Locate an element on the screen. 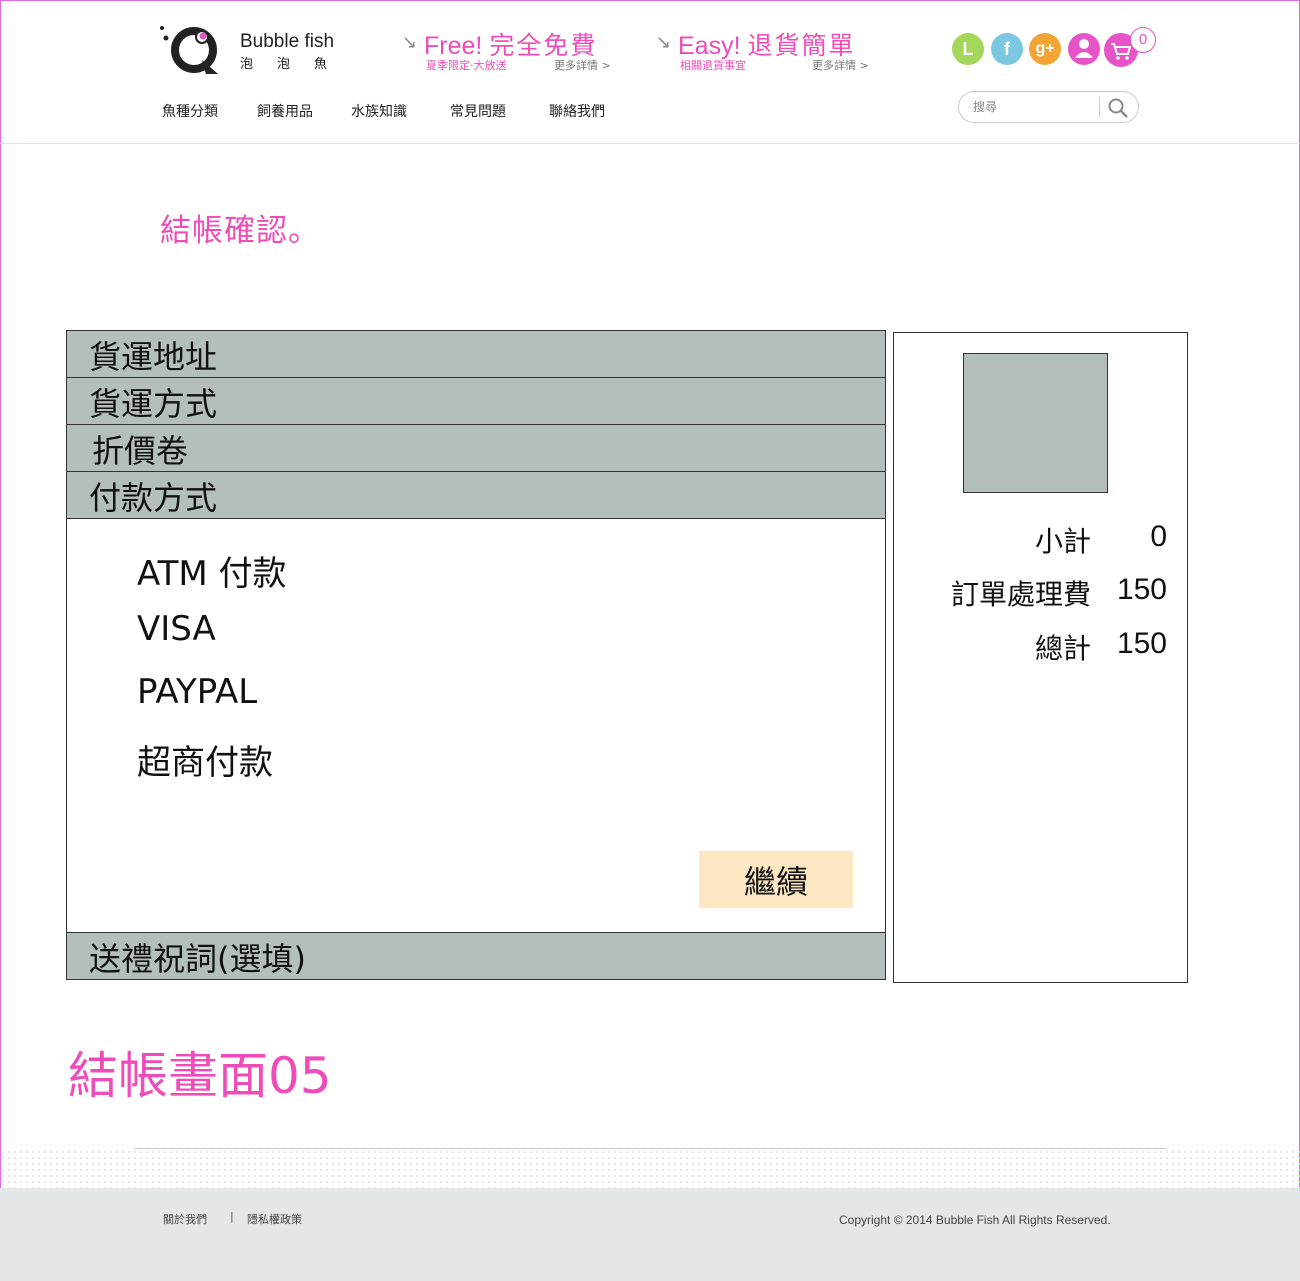  total-label: 總計 is located at coordinates (1062, 648).